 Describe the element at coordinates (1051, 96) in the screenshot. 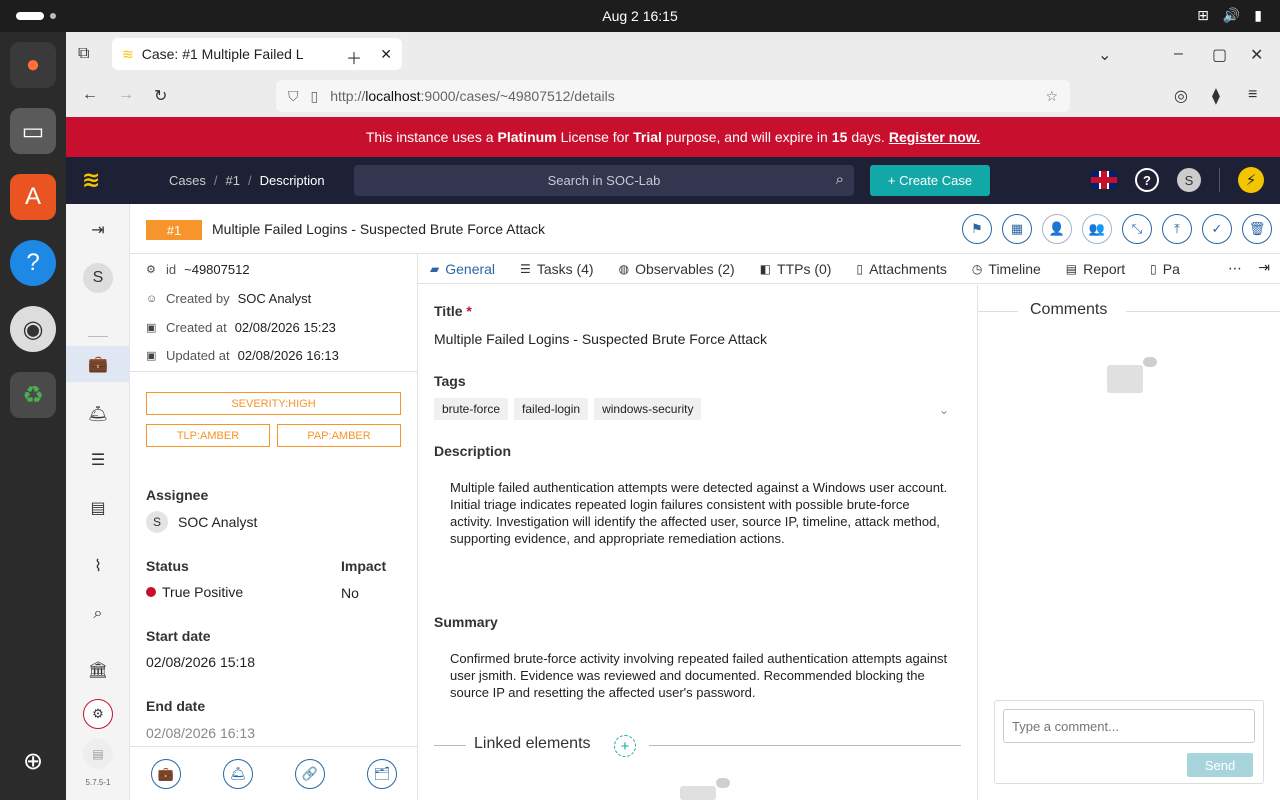

I see `bookmark-star-icon: ☆` at that location.